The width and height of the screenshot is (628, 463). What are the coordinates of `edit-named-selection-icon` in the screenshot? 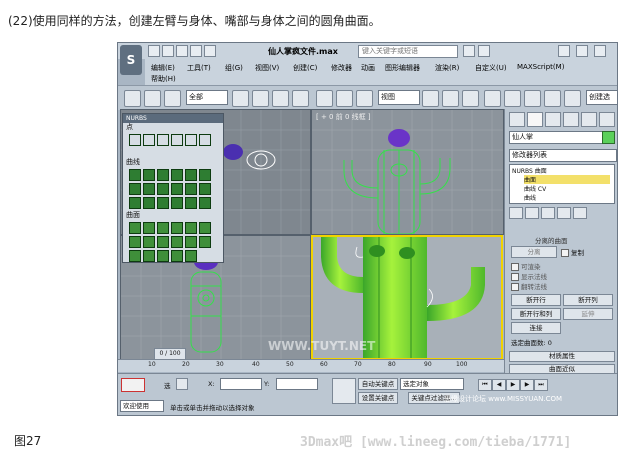 It's located at (572, 98).